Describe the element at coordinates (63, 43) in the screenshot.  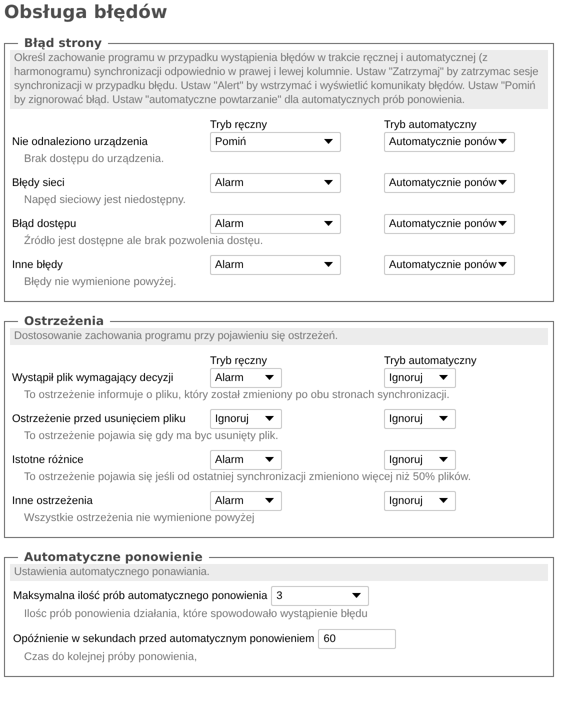
I see `section-title: Błąd strony` at that location.